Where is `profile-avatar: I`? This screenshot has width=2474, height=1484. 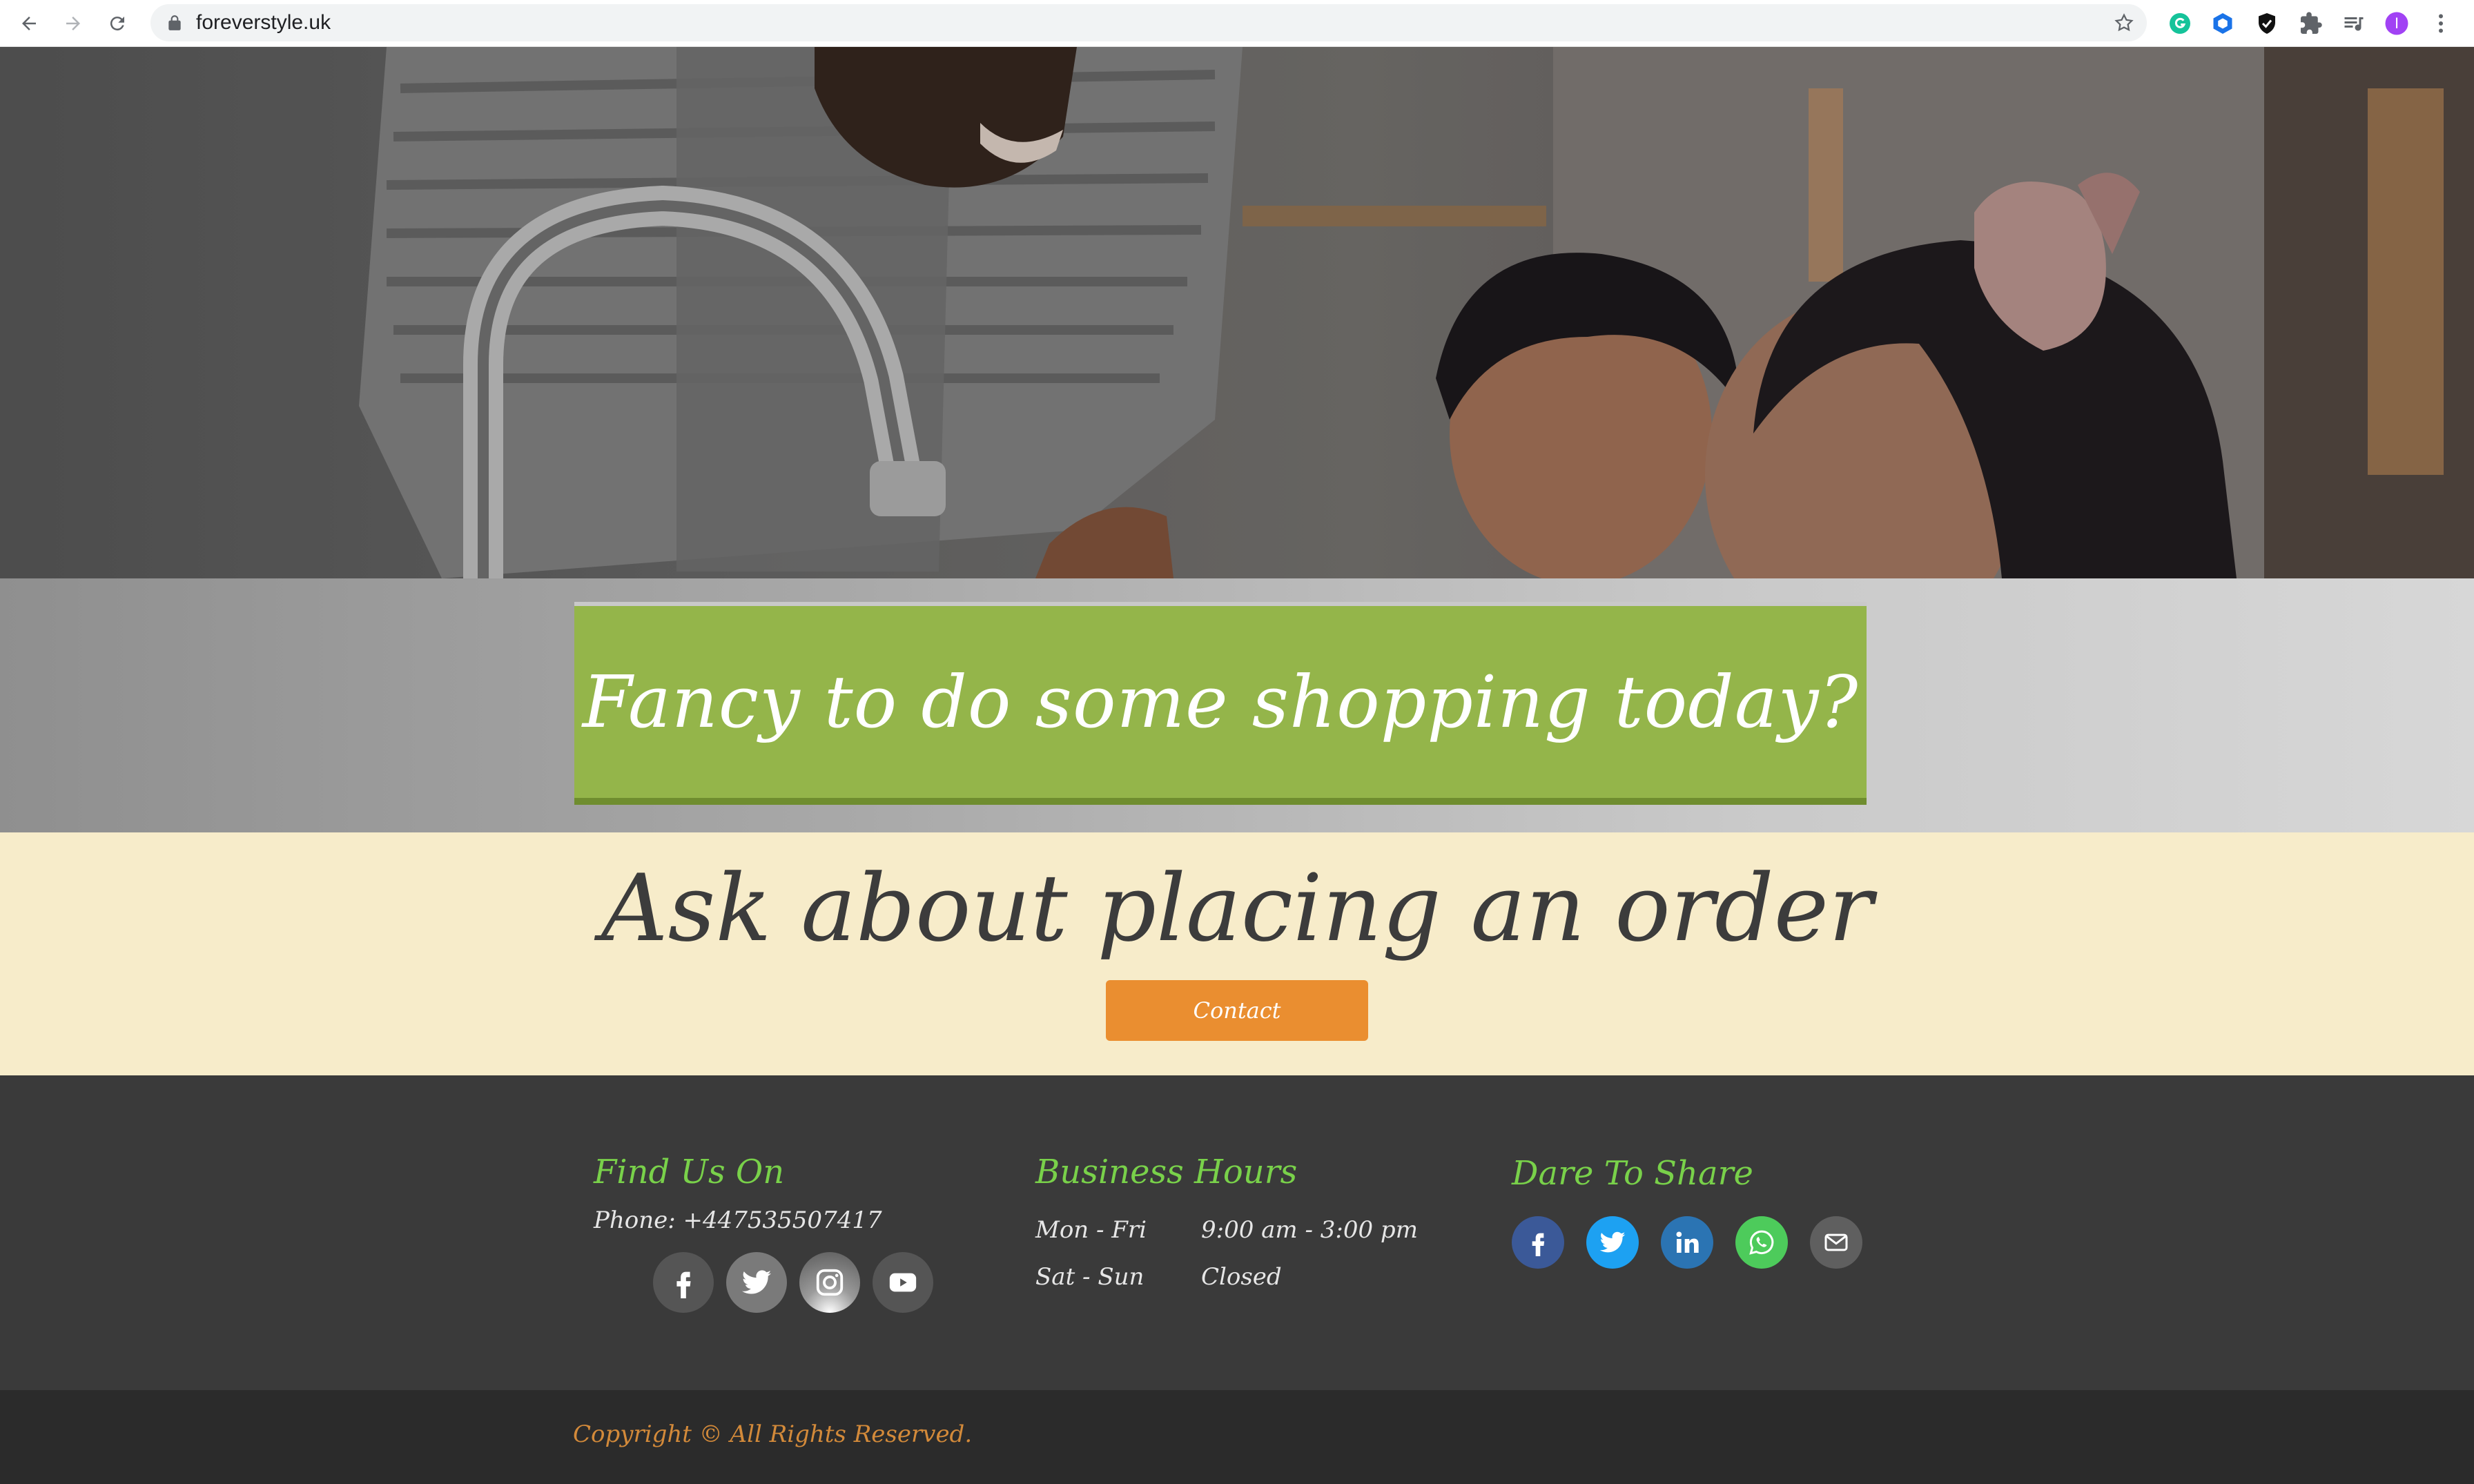
profile-avatar: I is located at coordinates (2397, 23).